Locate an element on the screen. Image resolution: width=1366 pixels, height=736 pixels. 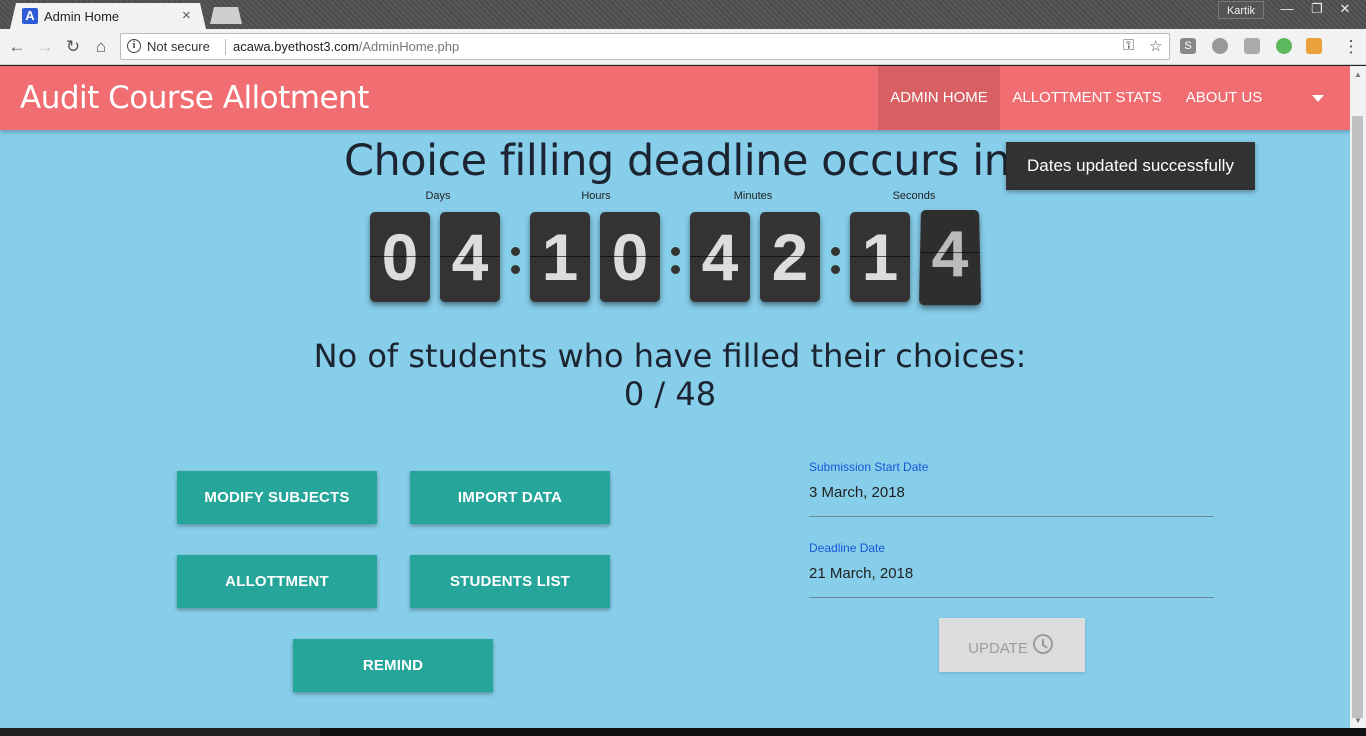
page-scrollbar: ▲ ▼ is located at coordinates (1358, 397).